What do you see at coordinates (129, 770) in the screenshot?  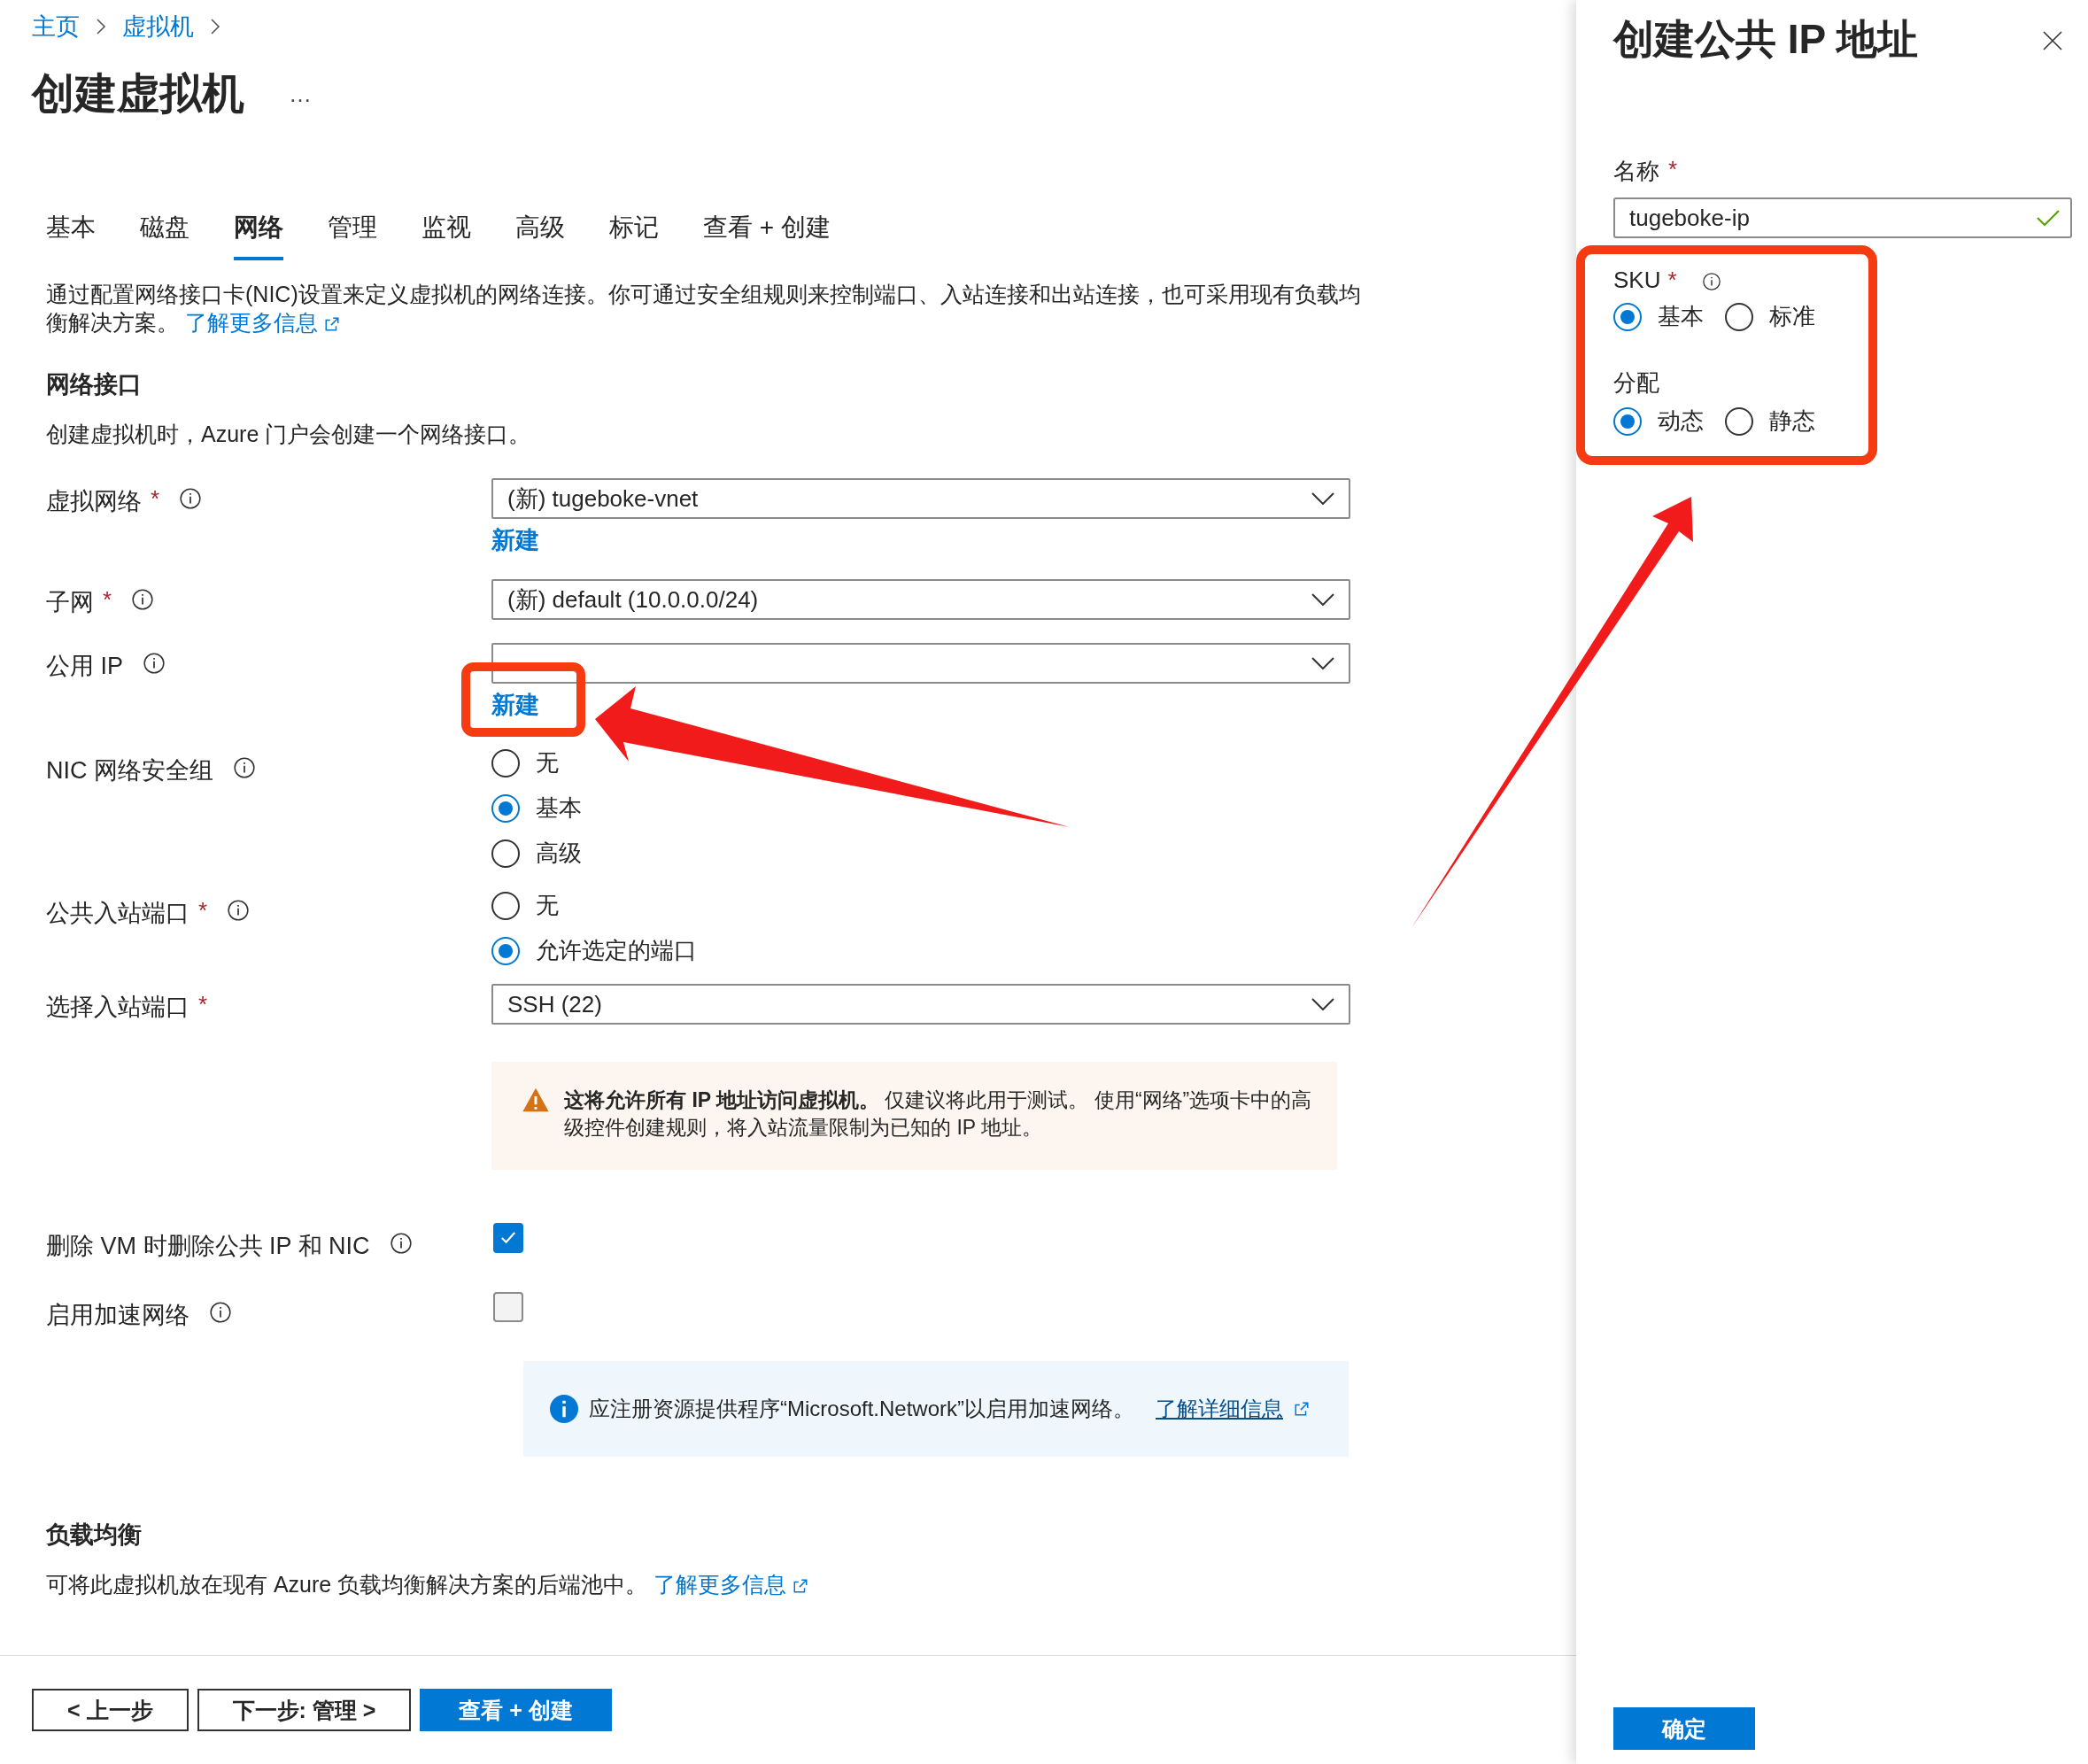 I see `field-label: NIC 网络安全组` at bounding box center [129, 770].